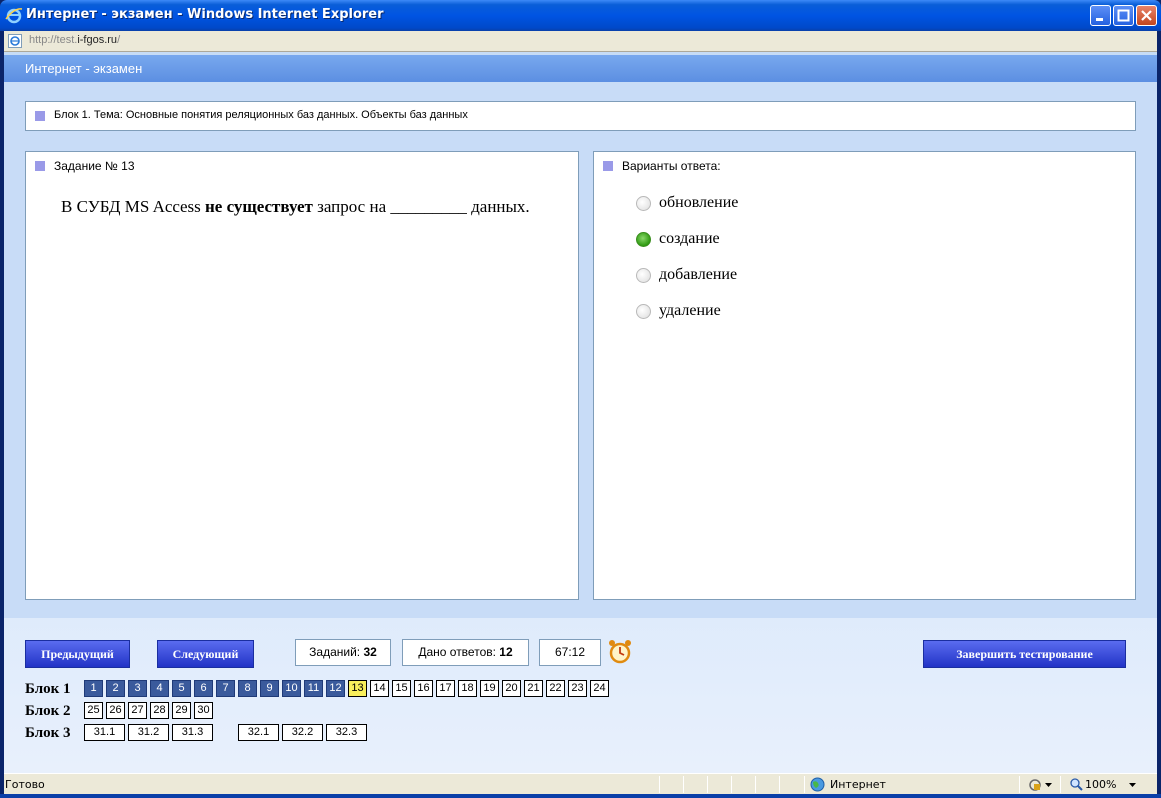 This screenshot has width=1161, height=798. What do you see at coordinates (225, 688) in the screenshot?
I see `question-nav-7: 7` at bounding box center [225, 688].